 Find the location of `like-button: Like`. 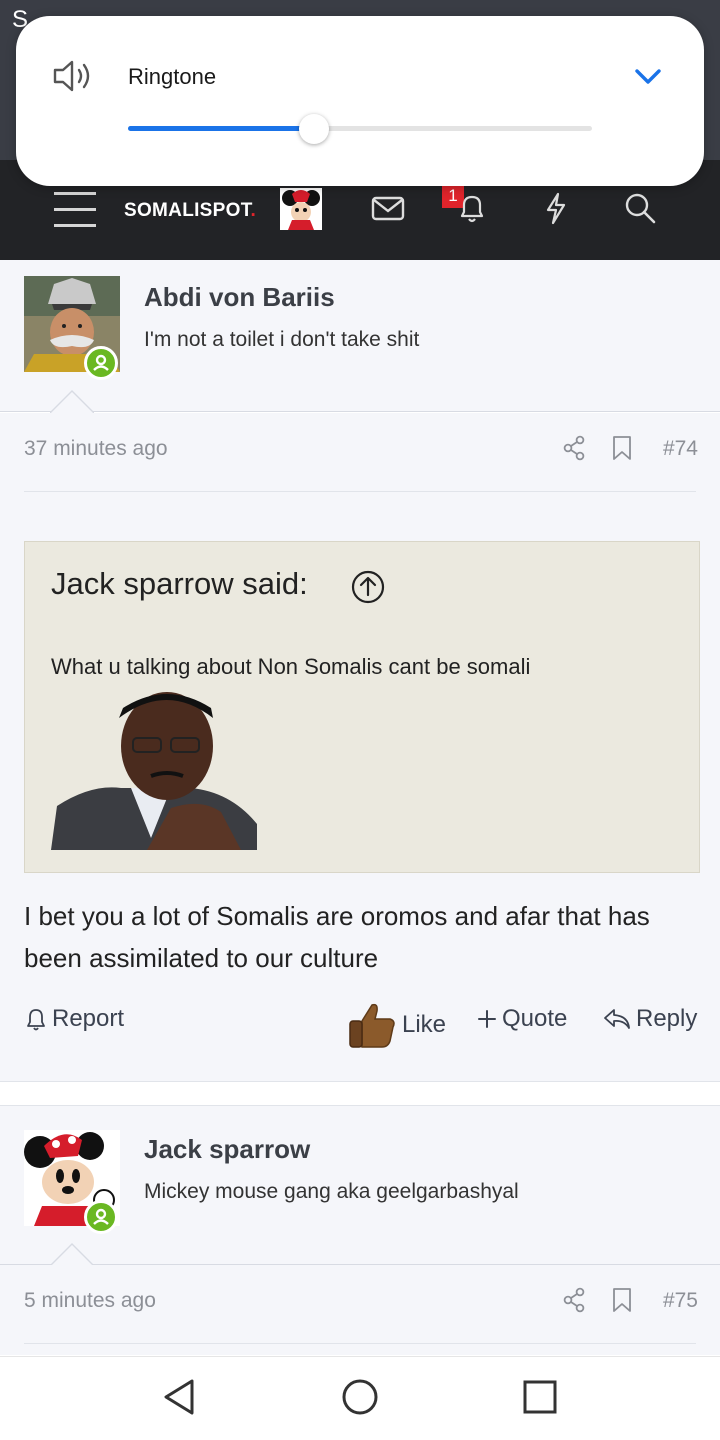

like-button: Like is located at coordinates (396, 1025).